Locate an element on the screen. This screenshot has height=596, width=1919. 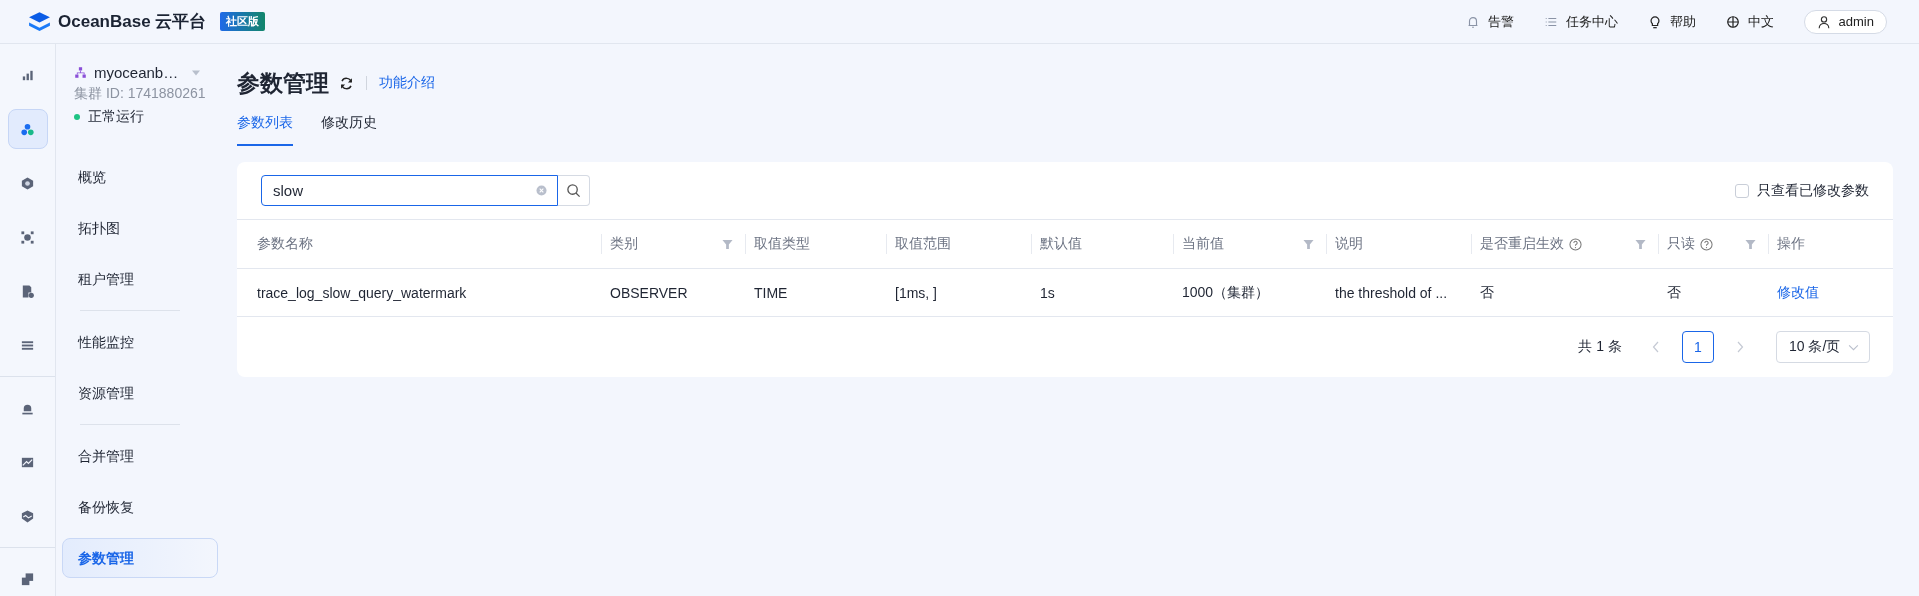
status-dot is located at coordinates (77, 117).